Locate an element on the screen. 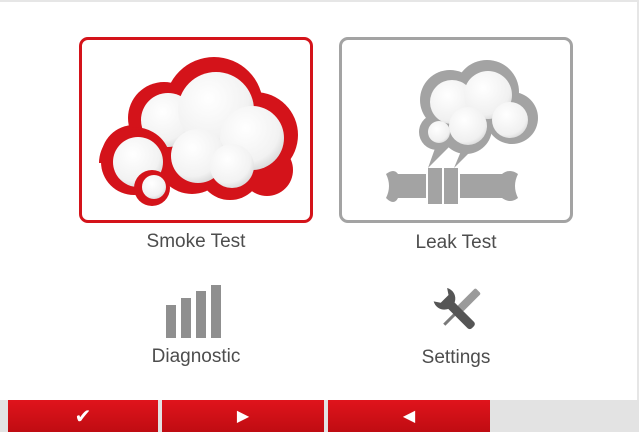  screen-top-border is located at coordinates (319, 1).